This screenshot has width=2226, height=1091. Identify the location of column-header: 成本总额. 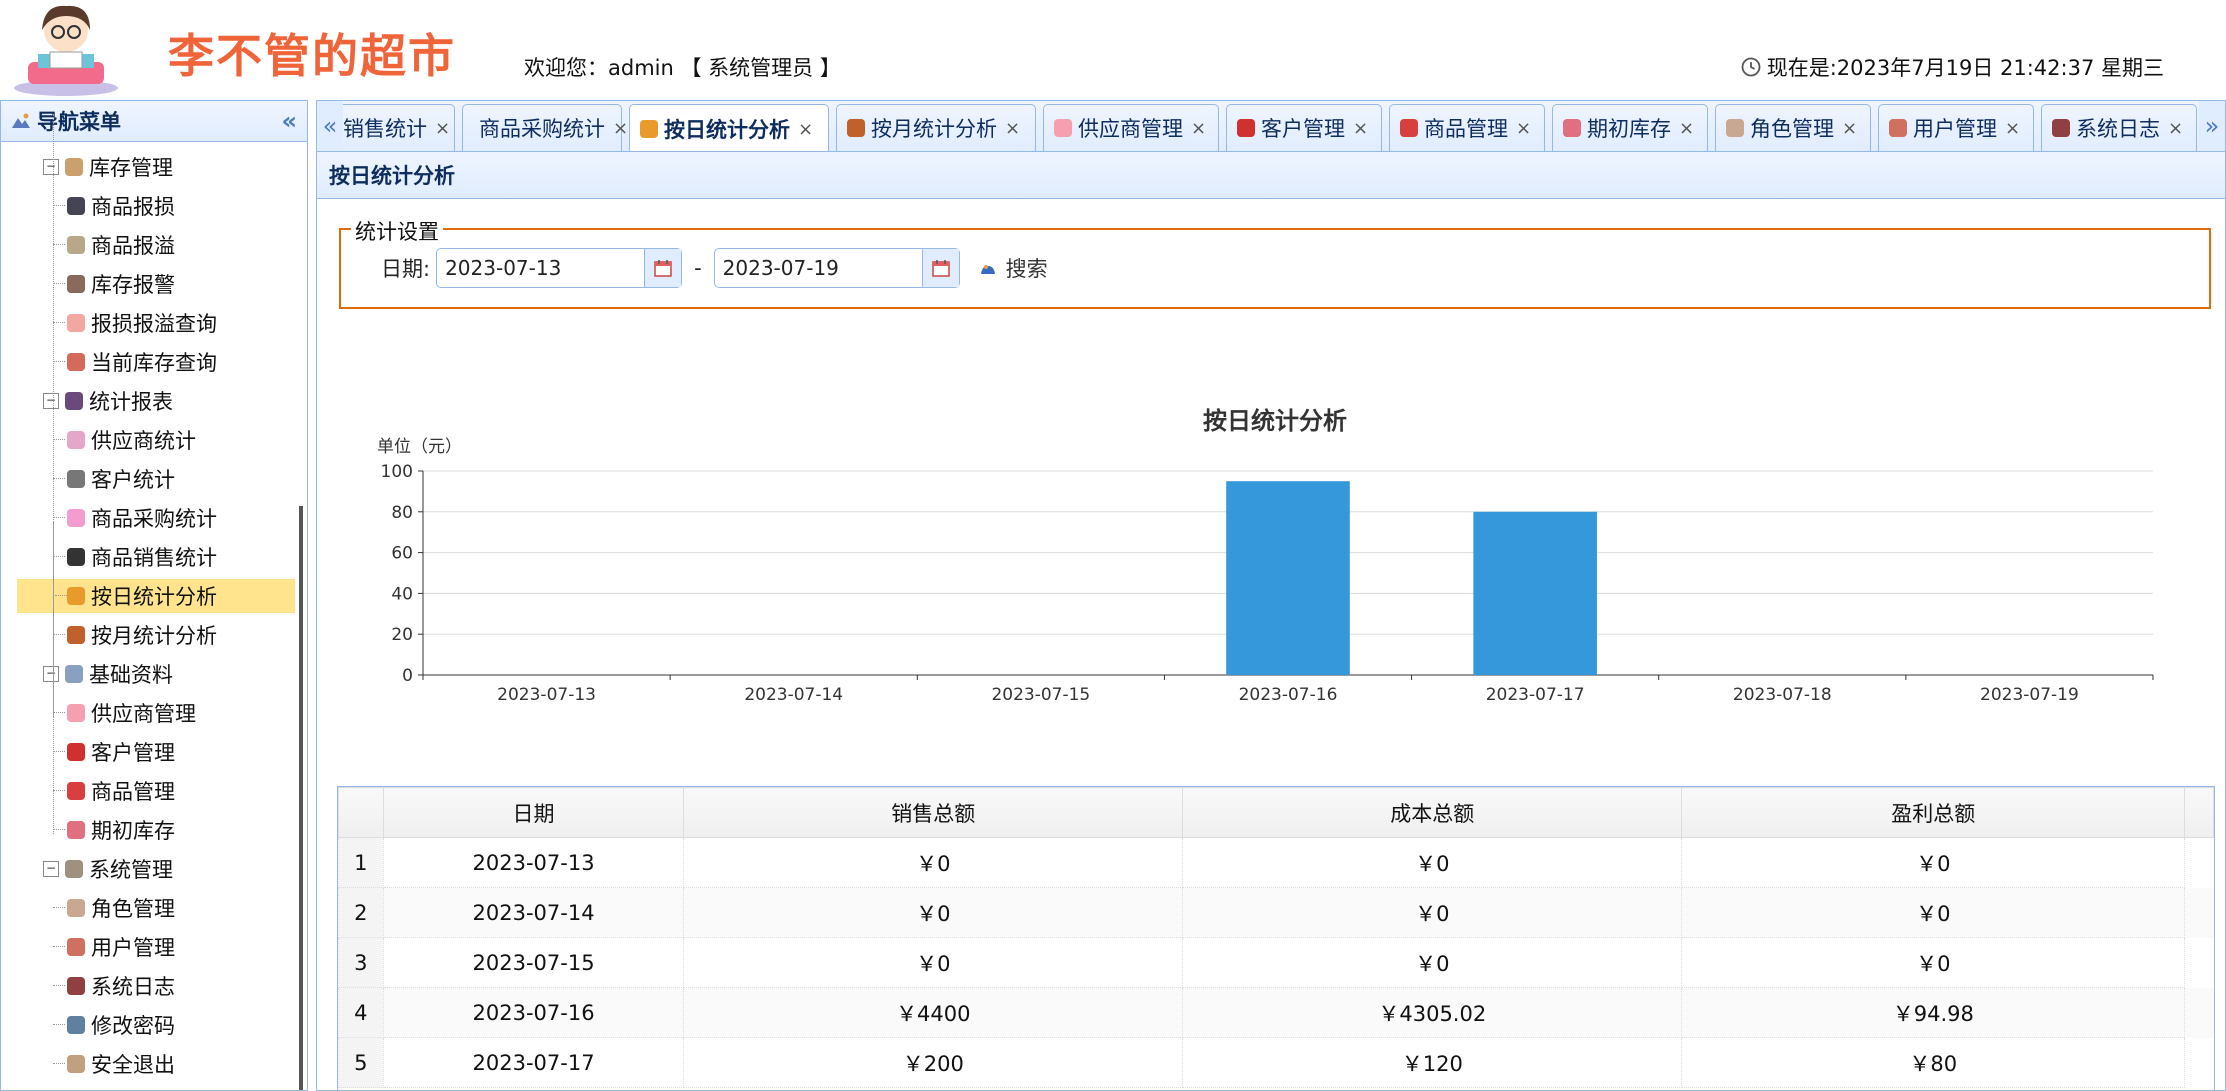
(1432, 812).